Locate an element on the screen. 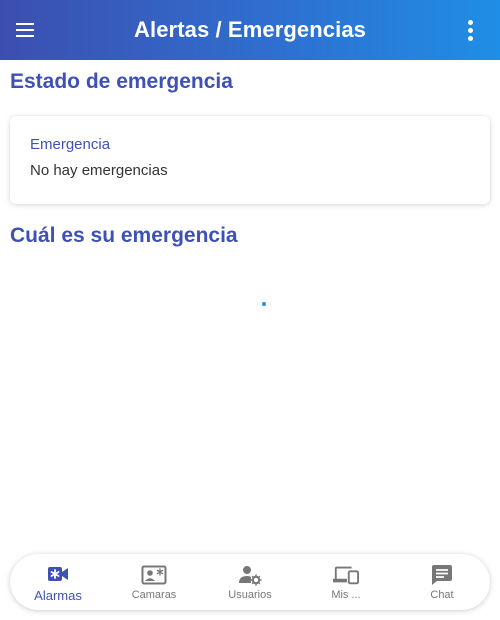 This screenshot has height=620, width=500. chat-icon is located at coordinates (442, 575).